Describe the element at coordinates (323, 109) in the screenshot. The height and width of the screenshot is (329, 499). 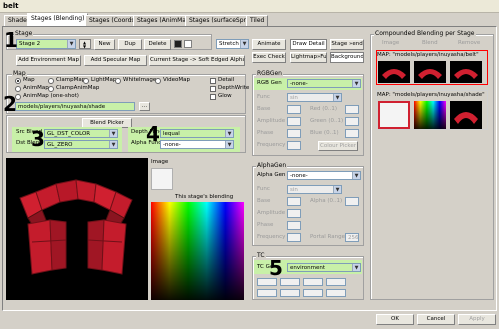
I see `red-label: Red (0..1)` at that location.